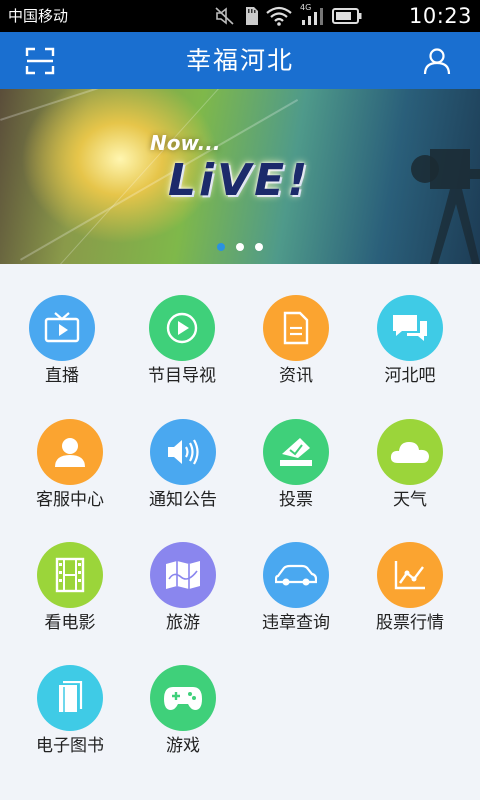 This screenshot has height=800, width=480. Describe the element at coordinates (306, 7) in the screenshot. I see `network-type: 4G` at that location.